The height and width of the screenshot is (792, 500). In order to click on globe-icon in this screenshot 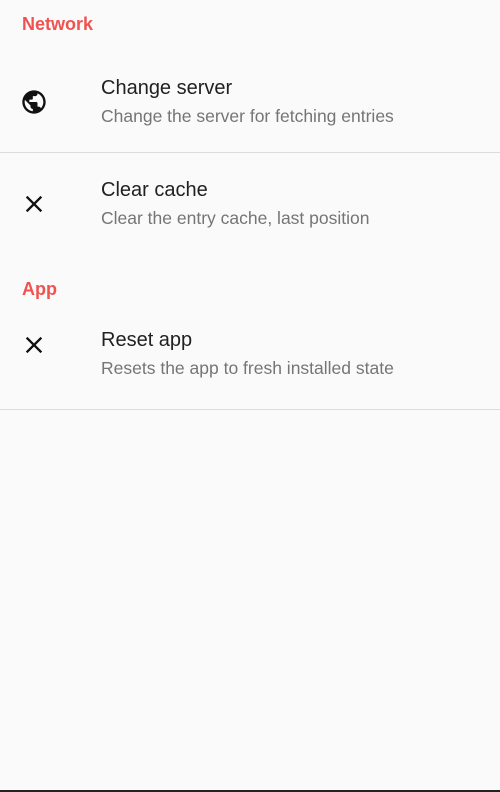, I will do `click(34, 102)`.